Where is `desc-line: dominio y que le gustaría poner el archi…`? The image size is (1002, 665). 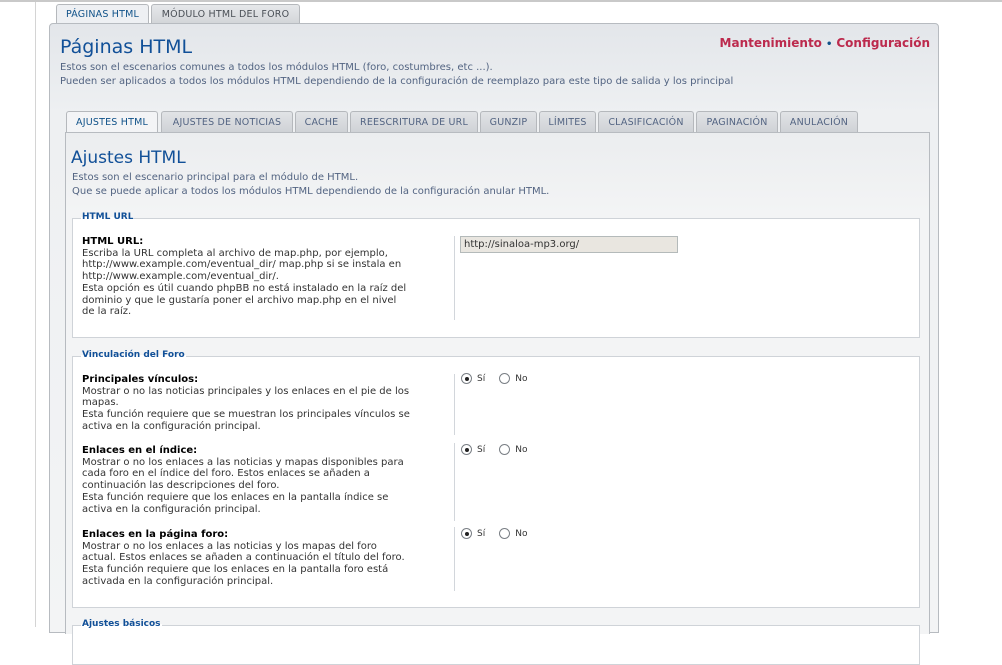 desc-line: dominio y que le gustaría poner el archi… is located at coordinates (239, 300).